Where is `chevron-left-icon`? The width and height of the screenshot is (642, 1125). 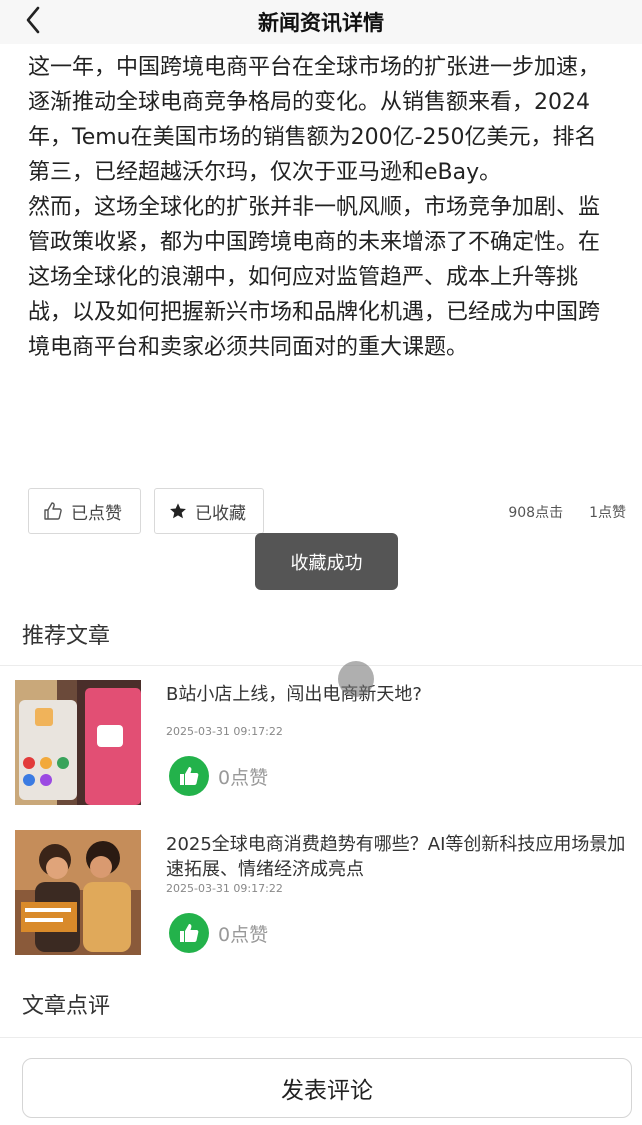
chevron-left-icon is located at coordinates (33, 20).